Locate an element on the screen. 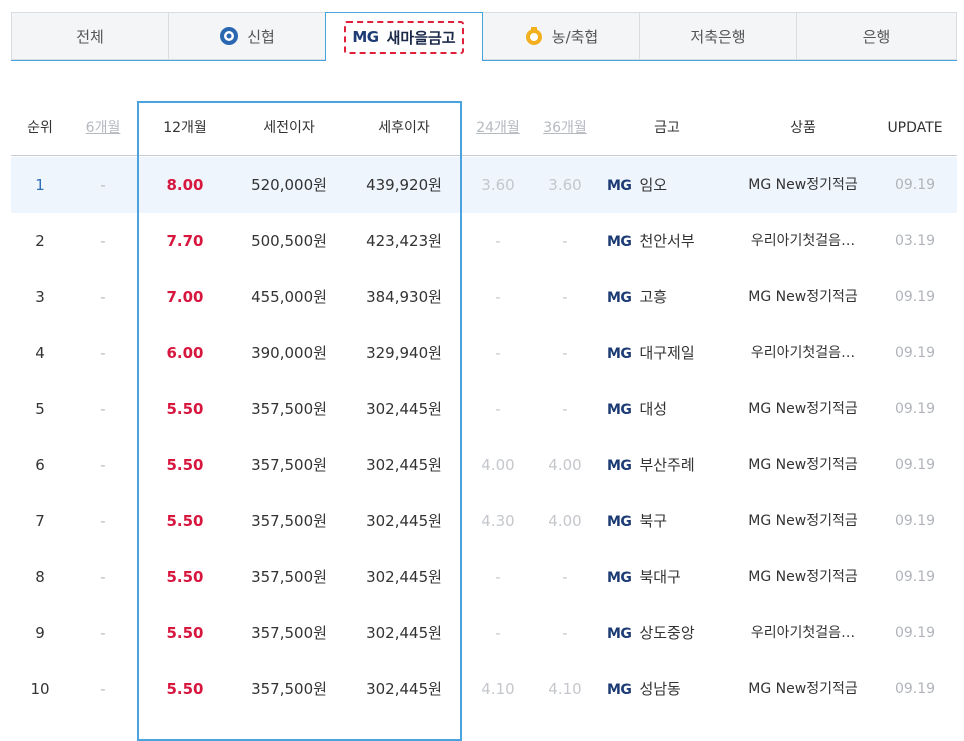 The height and width of the screenshot is (741, 964). header-bank: 금고 is located at coordinates (667, 128).